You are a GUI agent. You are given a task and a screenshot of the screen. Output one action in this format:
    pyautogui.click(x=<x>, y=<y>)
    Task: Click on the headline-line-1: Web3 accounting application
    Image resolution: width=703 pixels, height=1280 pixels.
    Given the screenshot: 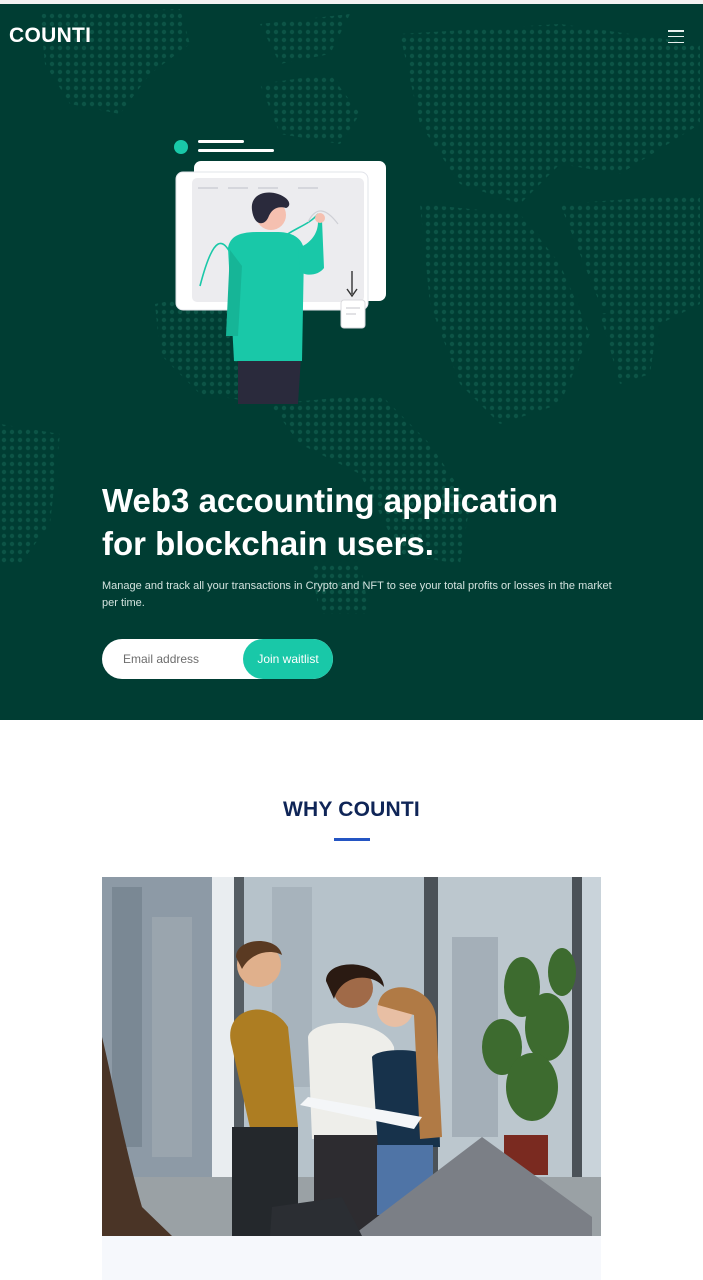 What is the action you would take?
    pyautogui.click(x=330, y=500)
    